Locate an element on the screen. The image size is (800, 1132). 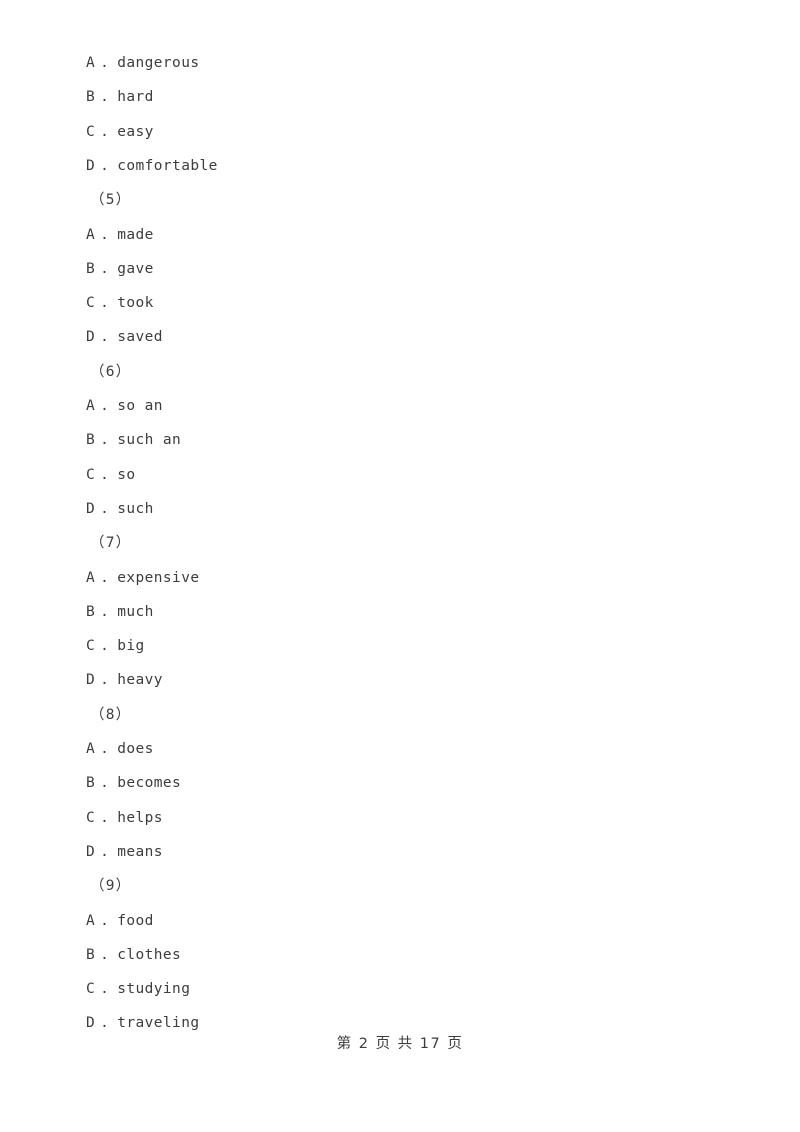
option-row: D. such is located at coordinates (400, 509).